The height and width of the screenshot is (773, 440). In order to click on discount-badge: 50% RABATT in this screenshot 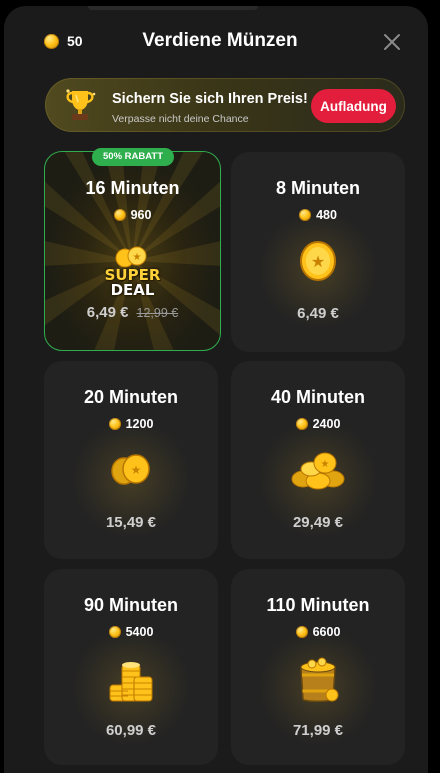, I will do `click(133, 157)`.